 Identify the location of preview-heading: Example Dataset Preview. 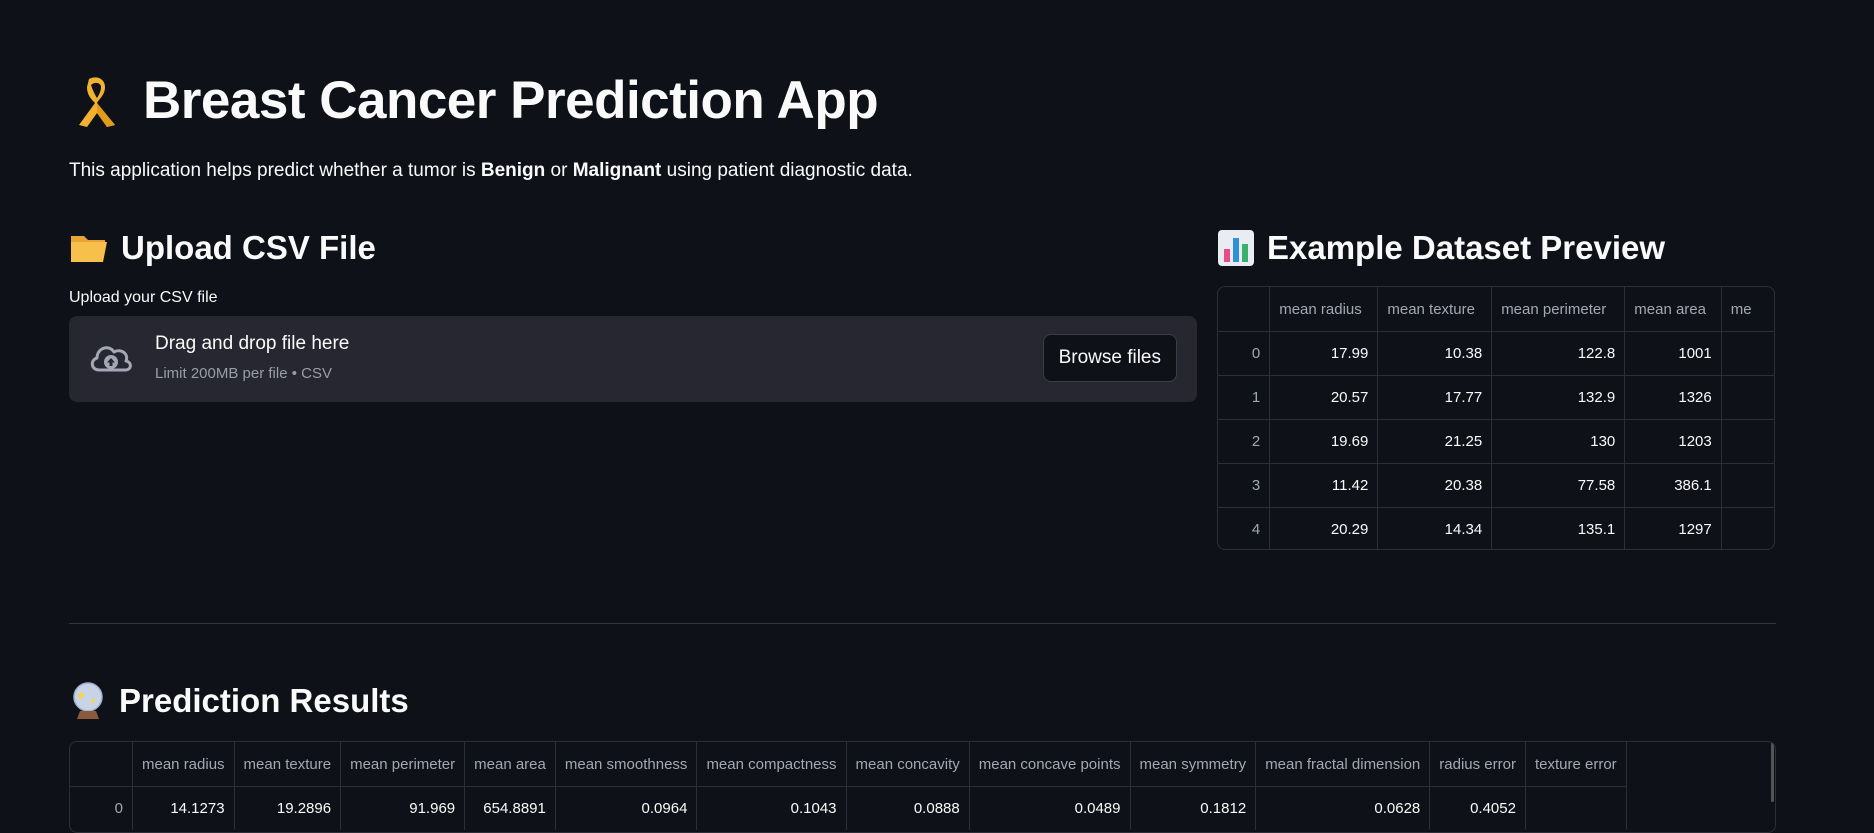
(1496, 248).